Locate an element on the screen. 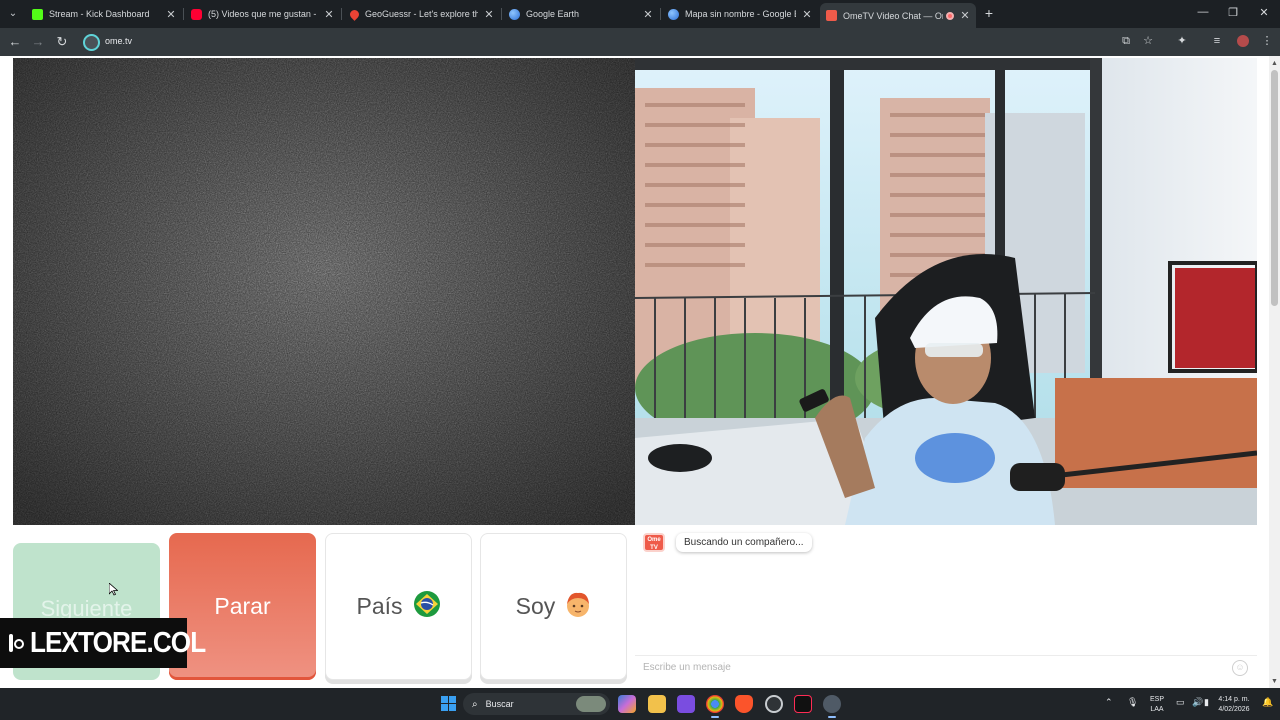  show-hidden-icons: ⌃ is located at coordinates (1109, 702).